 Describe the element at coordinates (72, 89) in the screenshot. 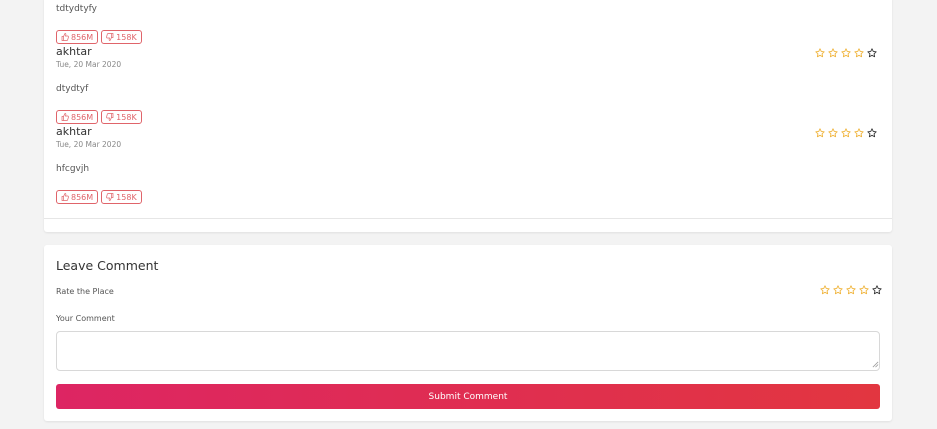

I see `review-text: dtydtyf` at that location.